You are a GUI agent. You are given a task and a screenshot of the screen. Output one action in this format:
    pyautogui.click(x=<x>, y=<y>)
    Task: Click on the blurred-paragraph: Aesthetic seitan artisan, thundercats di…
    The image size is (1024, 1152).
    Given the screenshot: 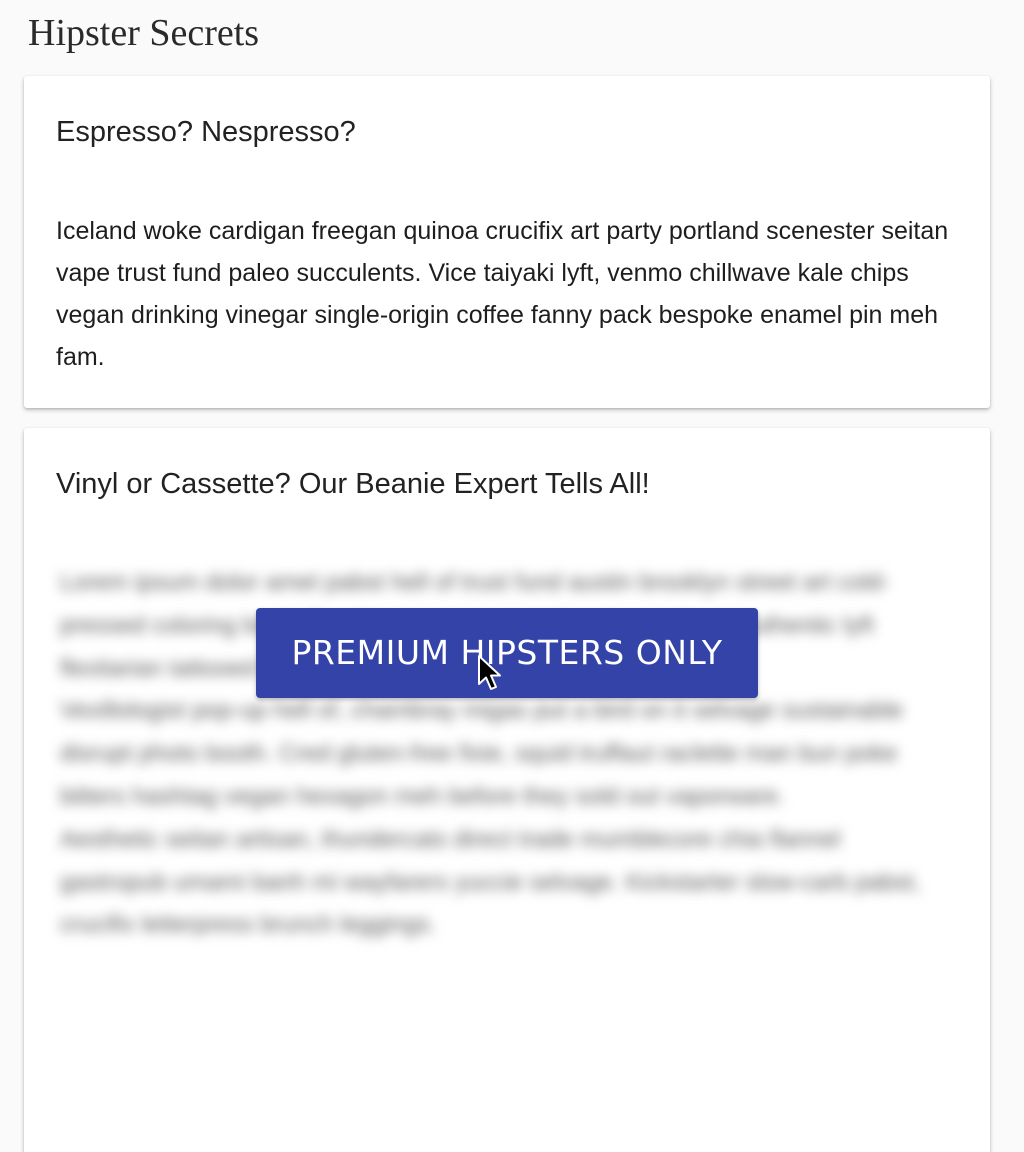 What is the action you would take?
    pyautogui.click(x=490, y=882)
    